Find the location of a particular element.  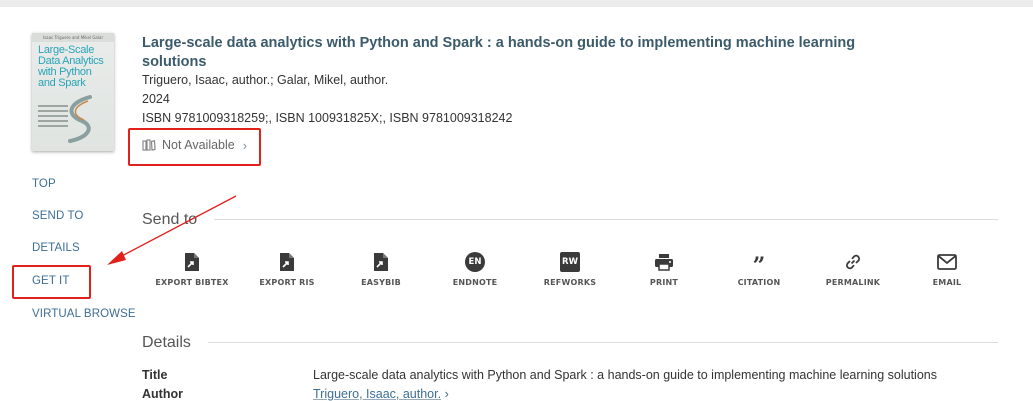

cover-authors: Isaac Triguero and Mikel Galar is located at coordinates (73, 37).